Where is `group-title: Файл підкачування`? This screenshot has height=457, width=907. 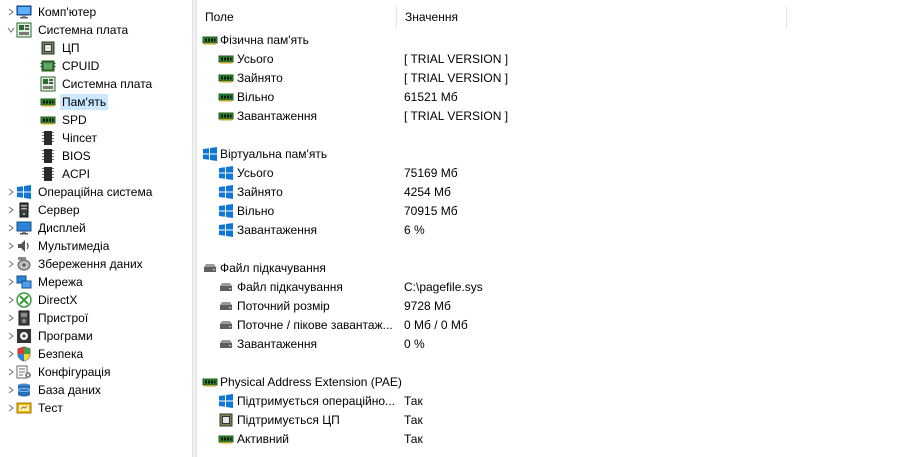 group-title: Файл підкачування is located at coordinates (273, 267).